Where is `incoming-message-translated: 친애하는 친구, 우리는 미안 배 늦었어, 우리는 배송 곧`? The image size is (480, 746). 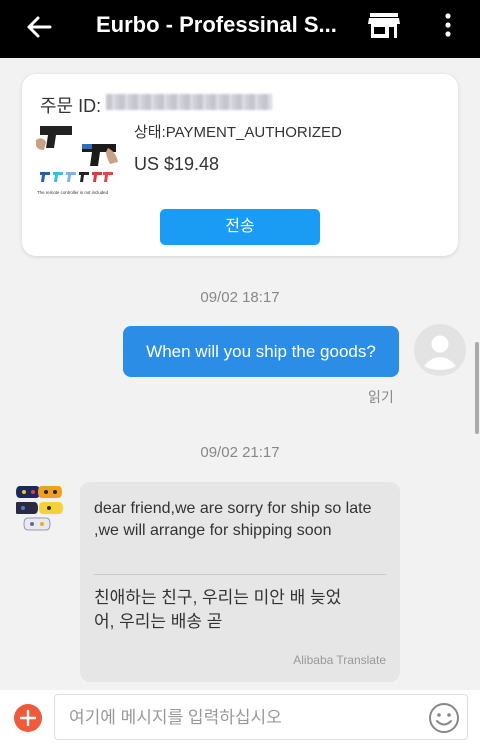 incoming-message-translated: 친애하는 친구, 우리는 미안 배 늦었어, 우리는 배송 곧 is located at coordinates (218, 609).